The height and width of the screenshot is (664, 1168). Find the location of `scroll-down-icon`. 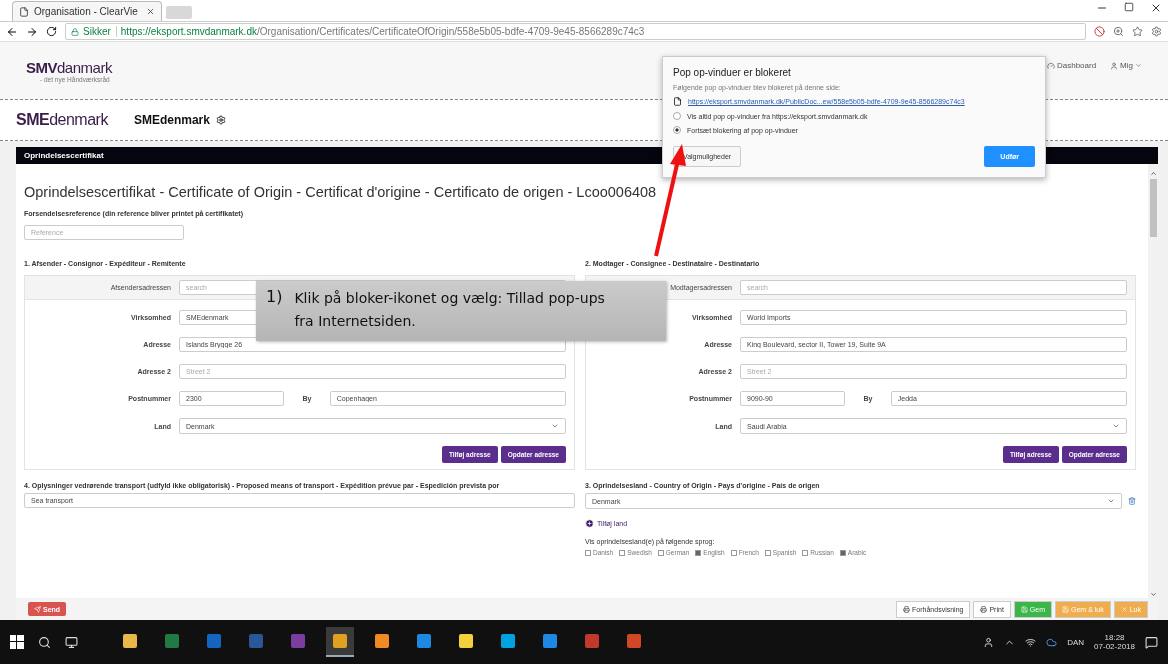

scroll-down-icon is located at coordinates (1153, 594).